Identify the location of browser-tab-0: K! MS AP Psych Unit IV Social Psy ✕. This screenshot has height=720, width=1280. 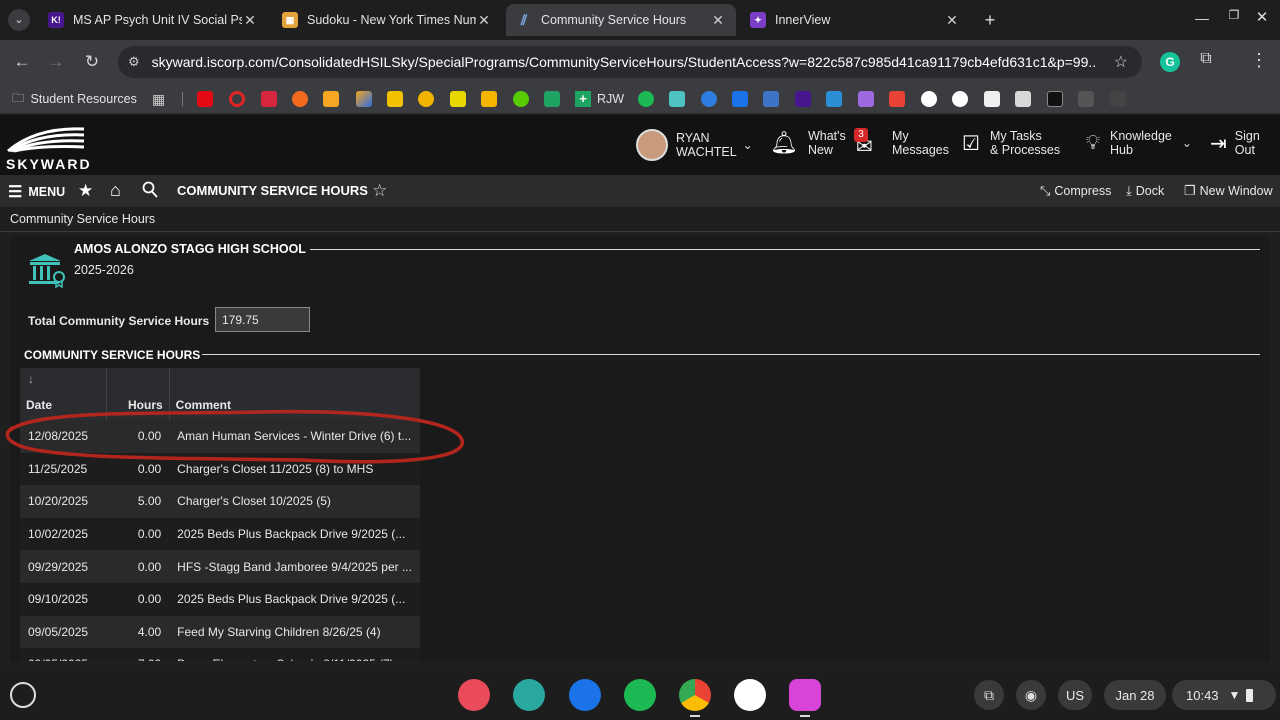
(153, 20).